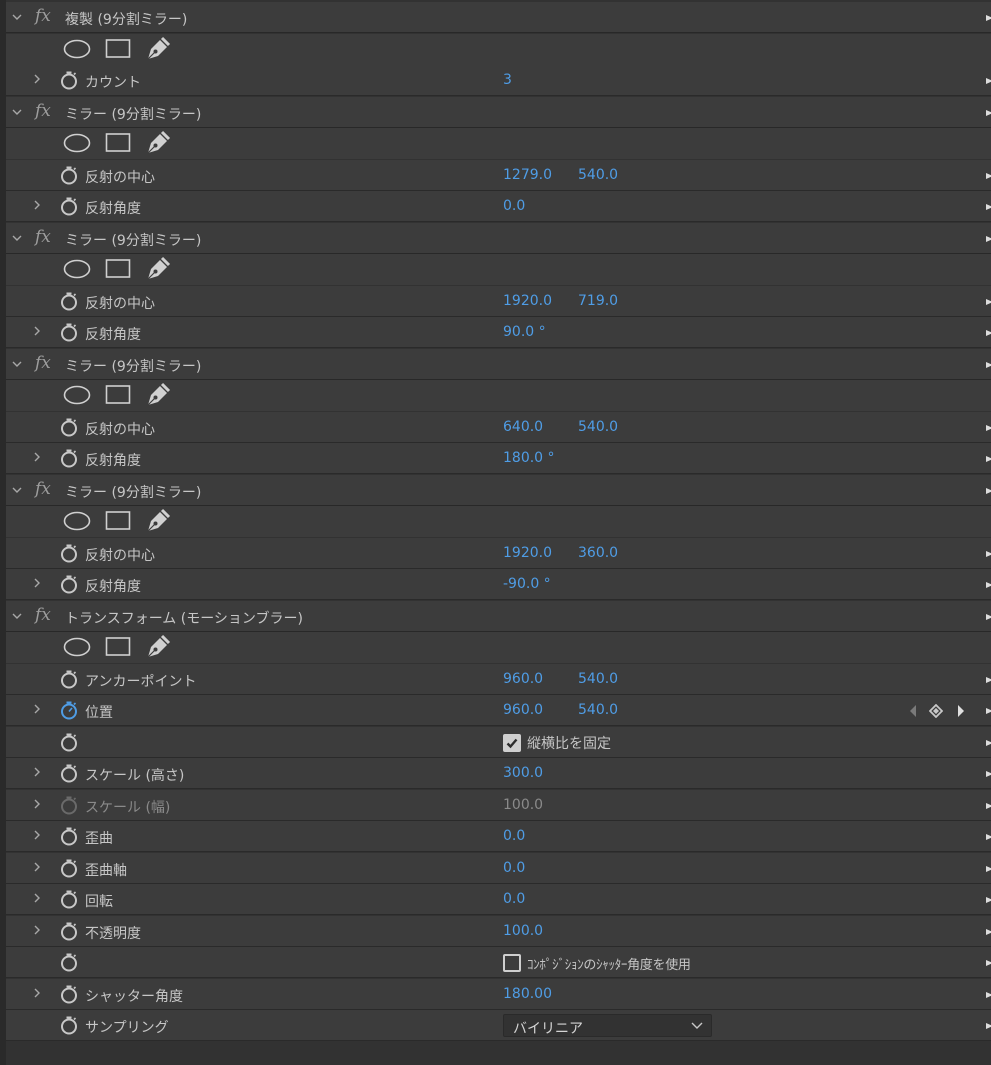 Image resolution: width=991 pixels, height=1065 pixels. What do you see at coordinates (523, 773) in the screenshot?
I see `property-value: 300.0` at bounding box center [523, 773].